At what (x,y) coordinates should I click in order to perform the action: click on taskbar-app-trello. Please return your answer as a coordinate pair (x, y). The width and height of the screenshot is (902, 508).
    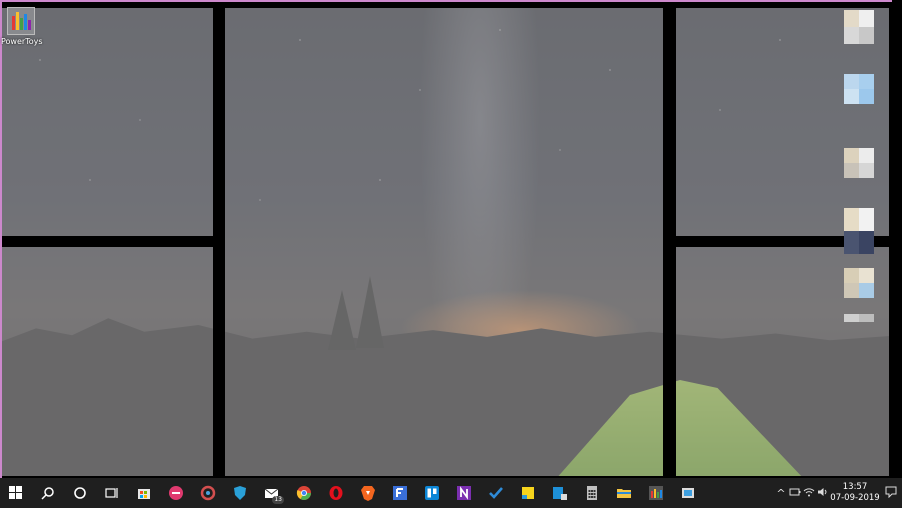
    Looking at the image, I should click on (432, 493).